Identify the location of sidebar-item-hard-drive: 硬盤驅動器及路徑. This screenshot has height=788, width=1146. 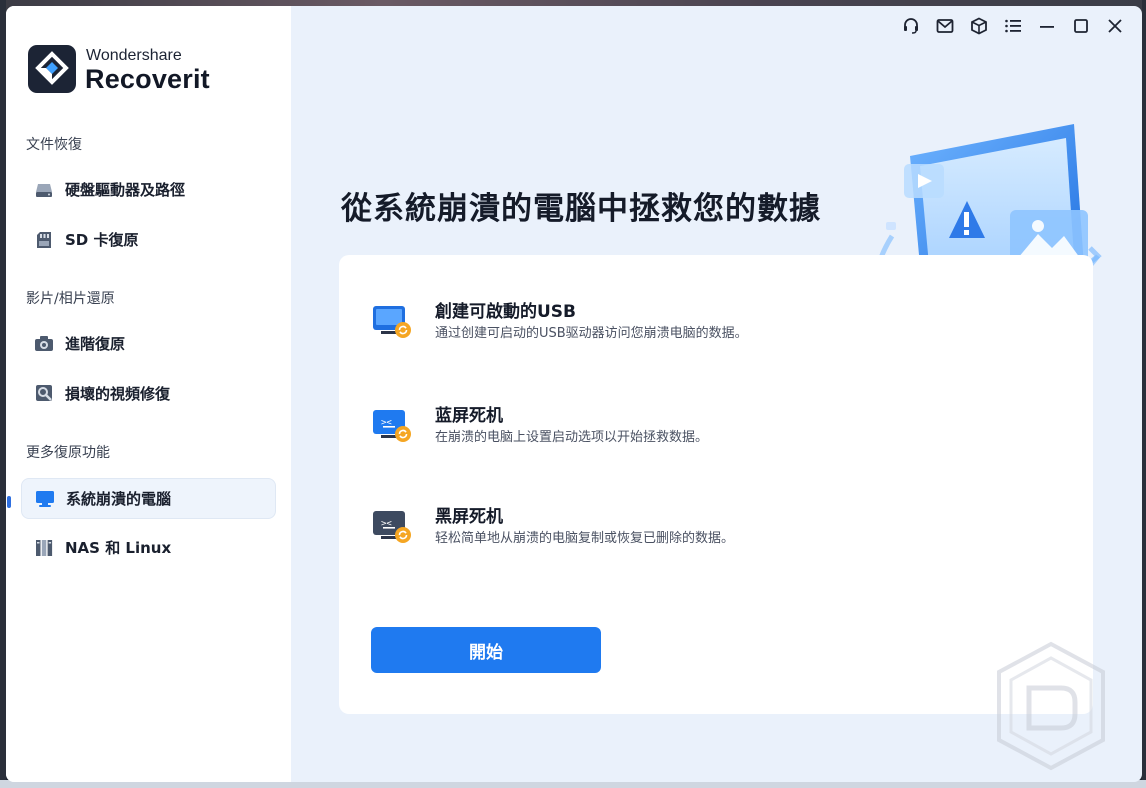
(147, 189).